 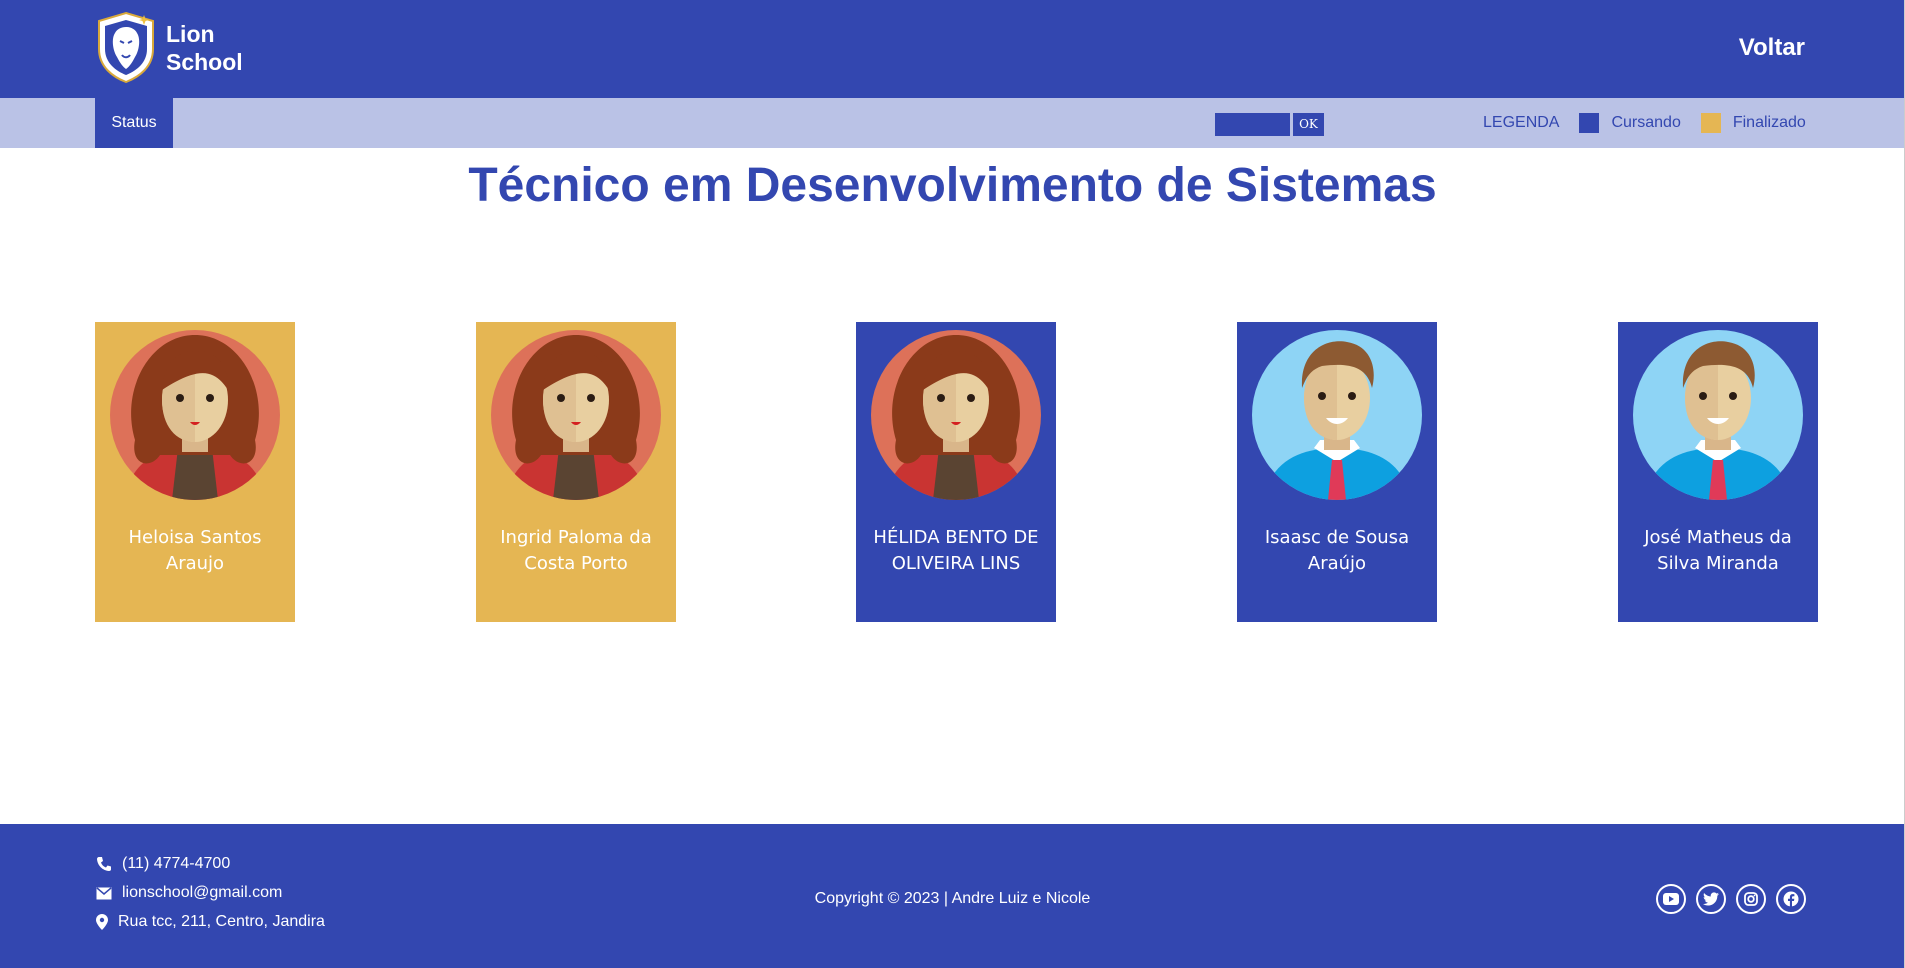 What do you see at coordinates (1252, 124) in the screenshot?
I see `filter-input` at bounding box center [1252, 124].